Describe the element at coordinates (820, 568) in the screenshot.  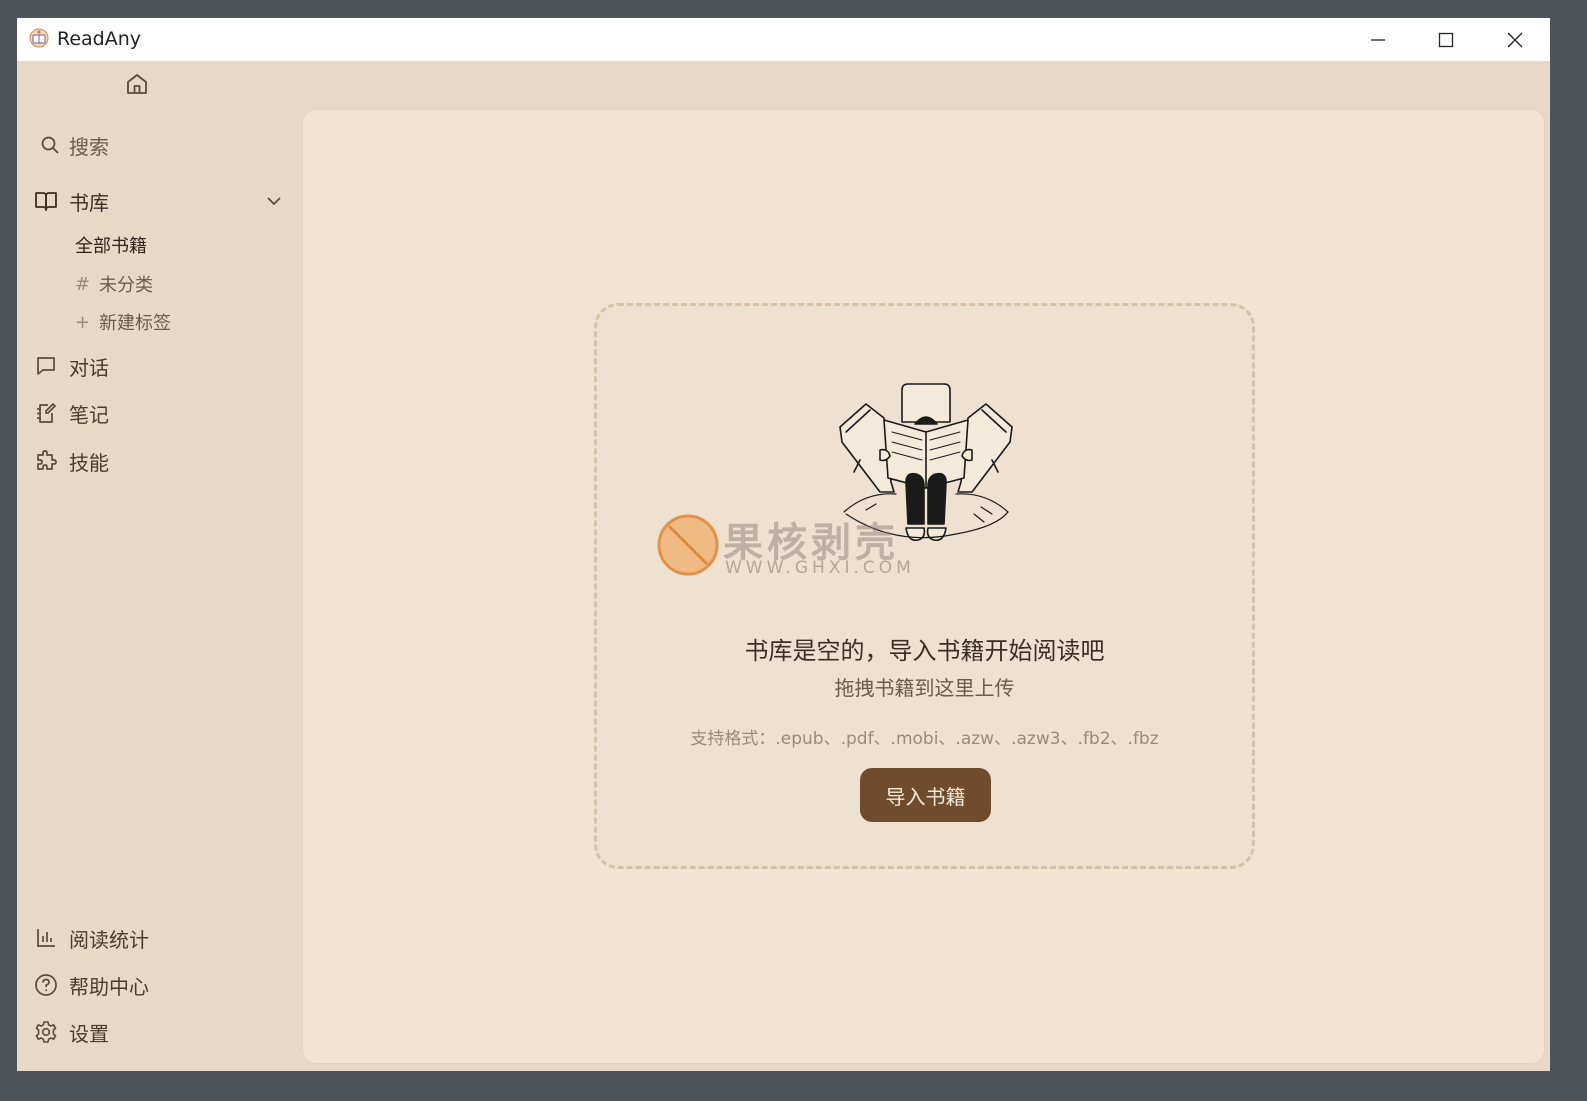
I see `watermark-url: WWW.GHXI.COM` at that location.